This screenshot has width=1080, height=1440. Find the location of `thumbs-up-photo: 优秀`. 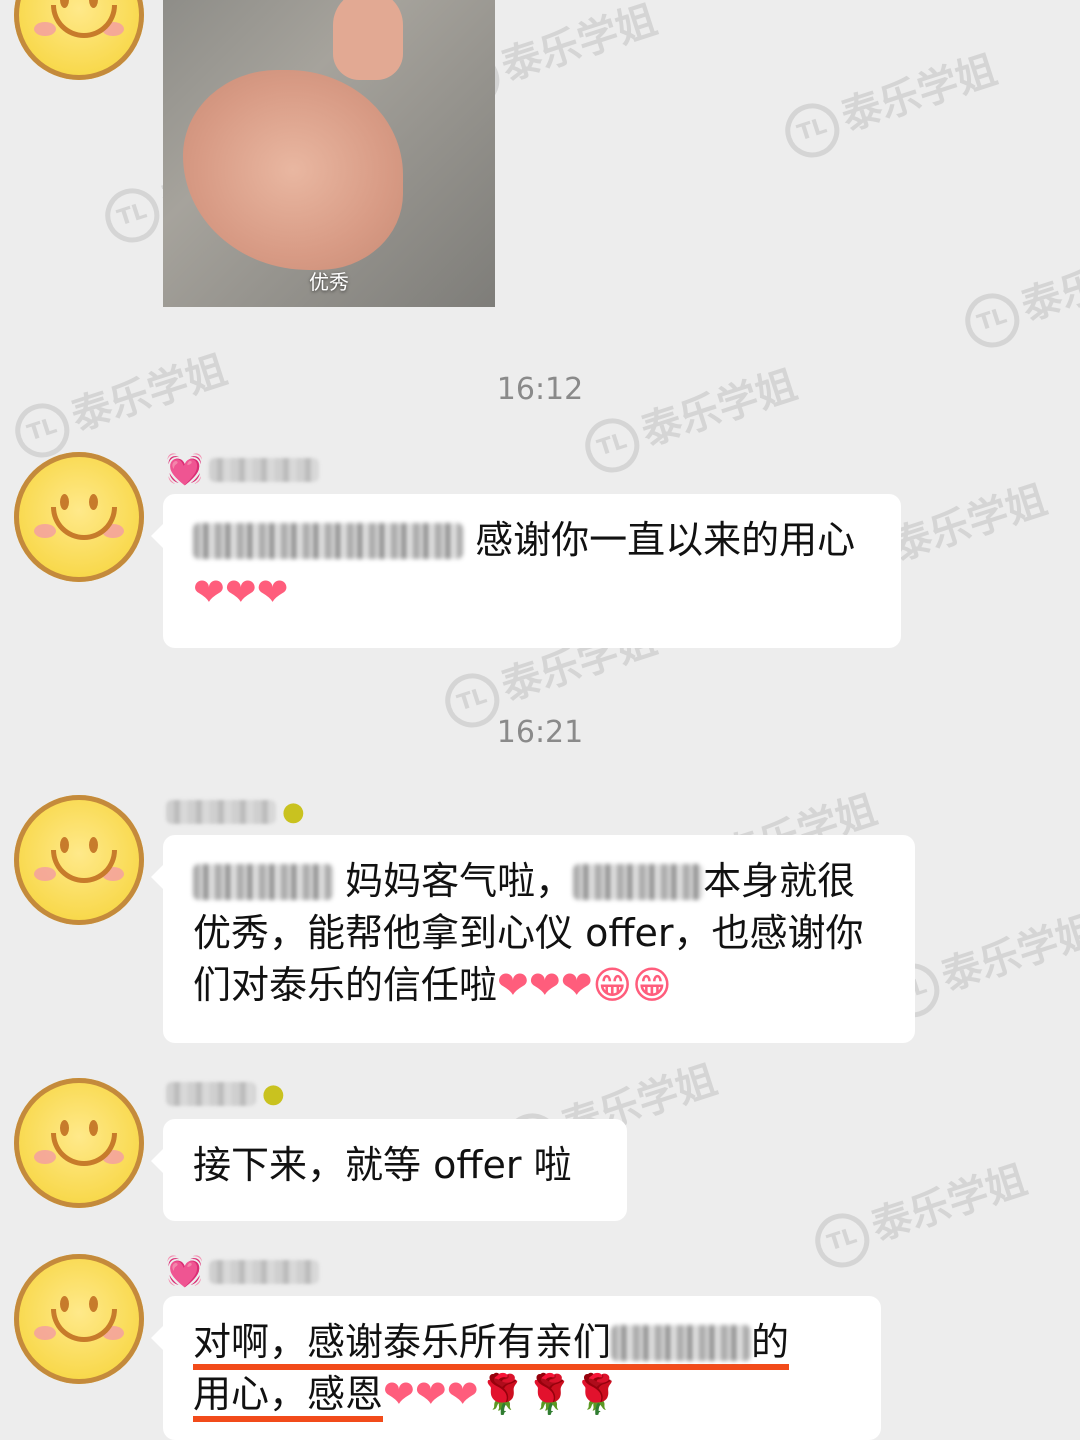

thumbs-up-photo: 优秀 is located at coordinates (329, 153).